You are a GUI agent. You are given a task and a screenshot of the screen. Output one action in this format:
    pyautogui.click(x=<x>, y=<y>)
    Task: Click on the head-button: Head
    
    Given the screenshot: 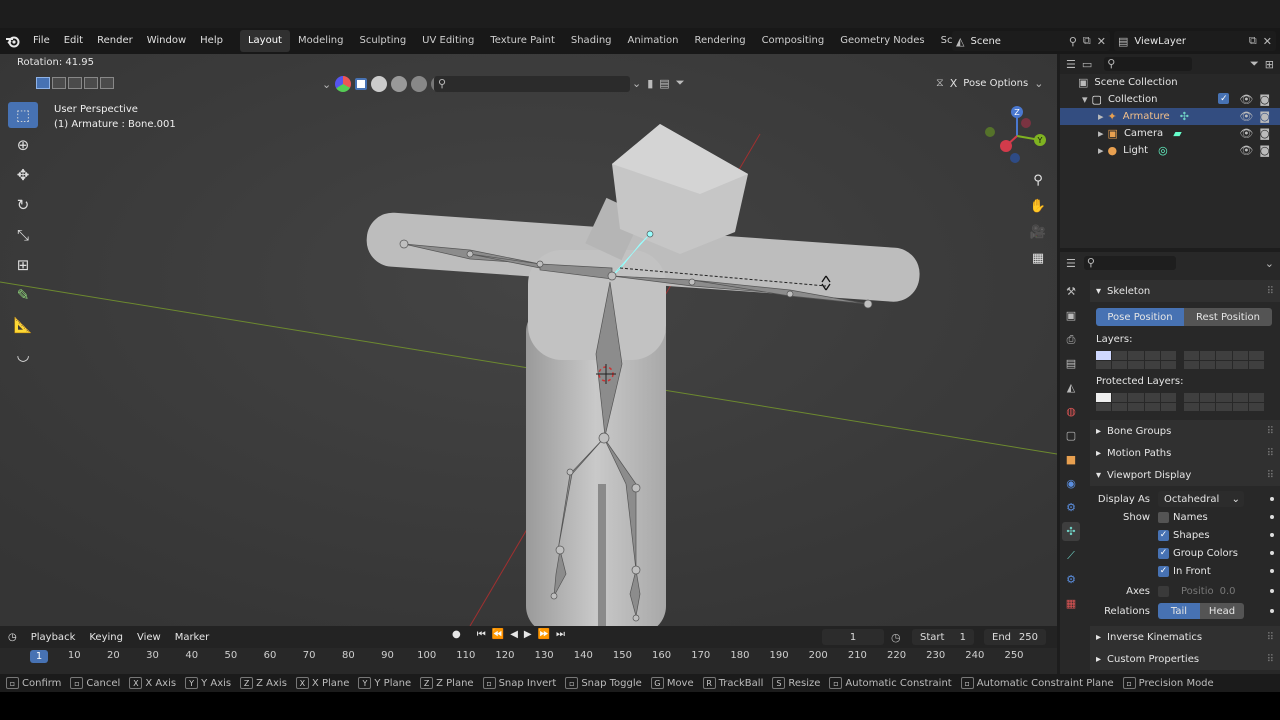 What is the action you would take?
    pyautogui.click(x=1222, y=611)
    